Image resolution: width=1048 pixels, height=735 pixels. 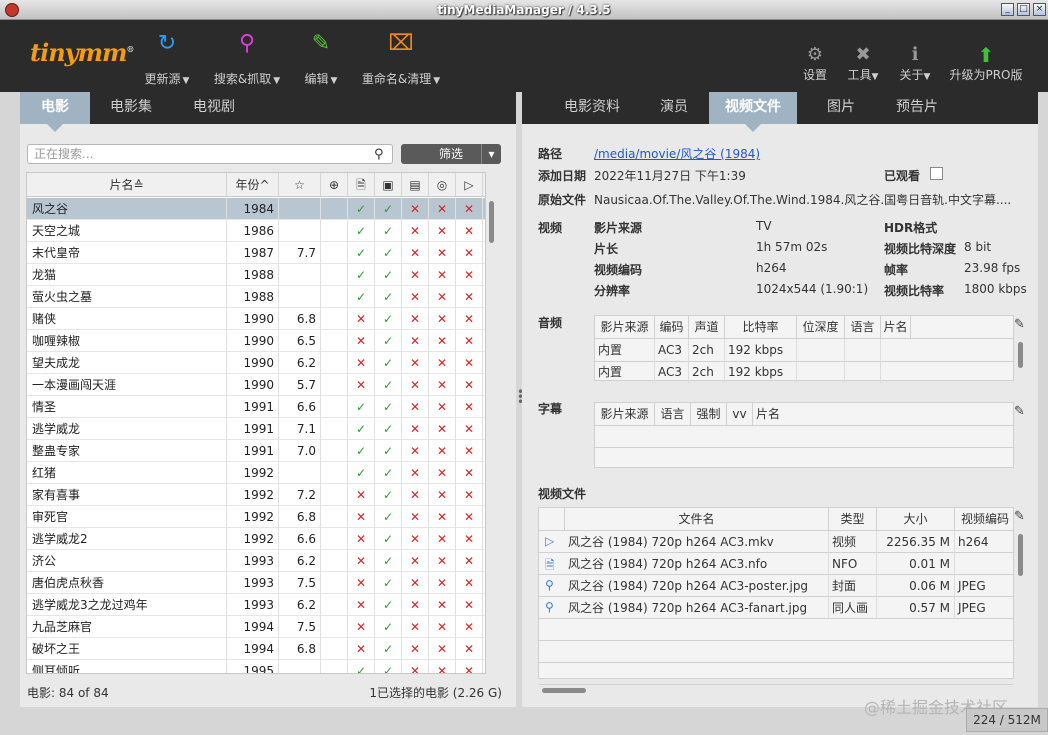 What do you see at coordinates (256, 209) in the screenshot?
I see `table-row: 风之谷 1984 ✓ ✓ ✕ ✕ ✕` at bounding box center [256, 209].